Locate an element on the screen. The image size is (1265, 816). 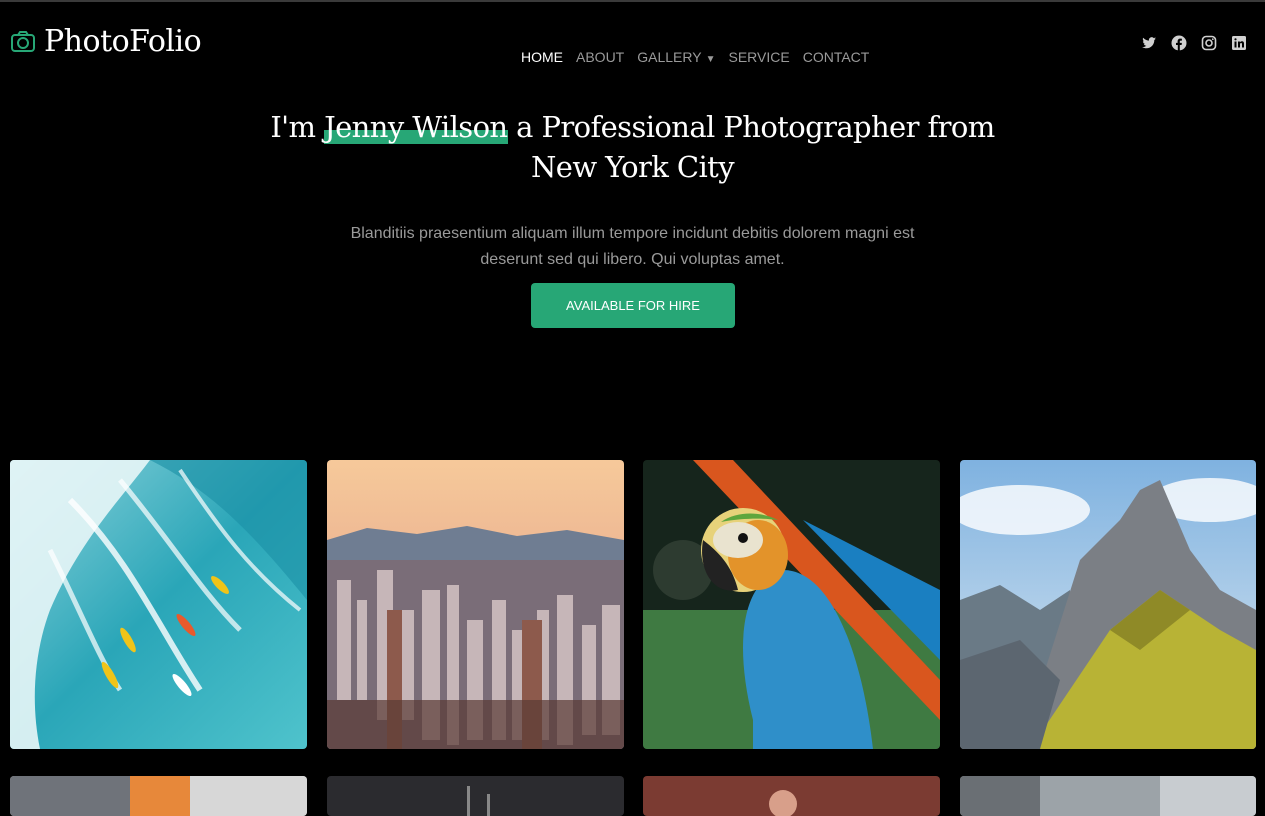
instagram-icon is located at coordinates (1209, 43).